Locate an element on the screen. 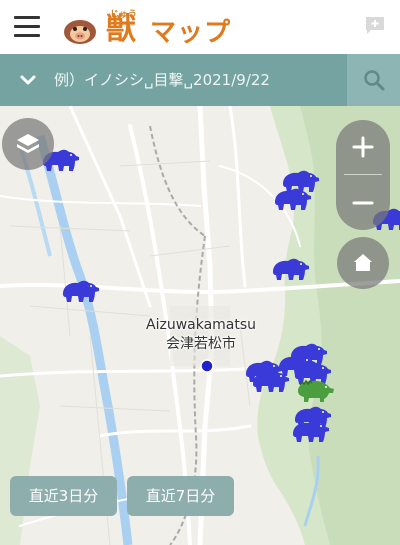  zoom-in-button is located at coordinates (363, 147).